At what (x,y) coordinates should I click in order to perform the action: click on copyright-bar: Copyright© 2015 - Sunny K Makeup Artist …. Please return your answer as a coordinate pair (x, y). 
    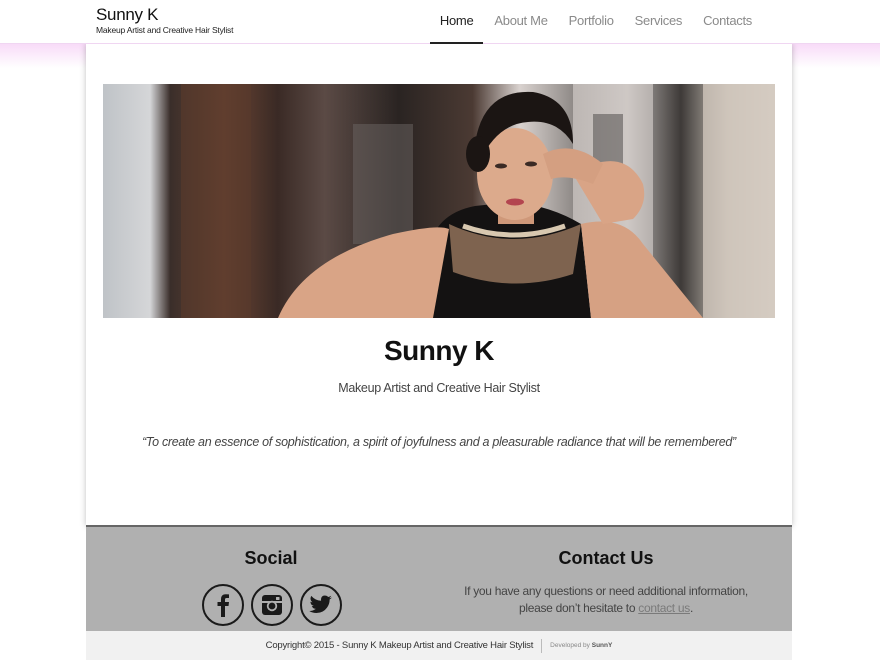
    Looking at the image, I should click on (439, 645).